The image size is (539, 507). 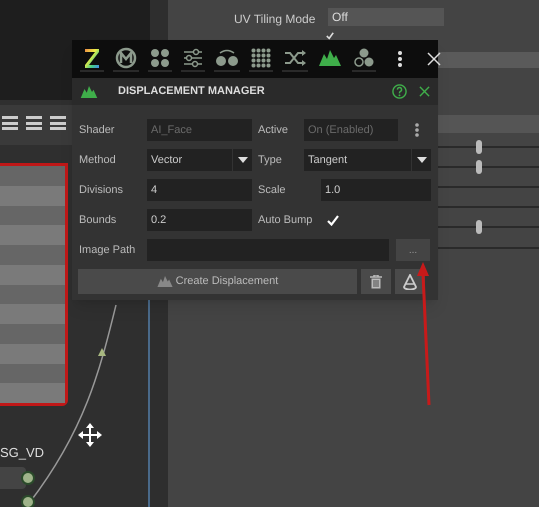 I want to click on node-box, so click(x=34, y=284).